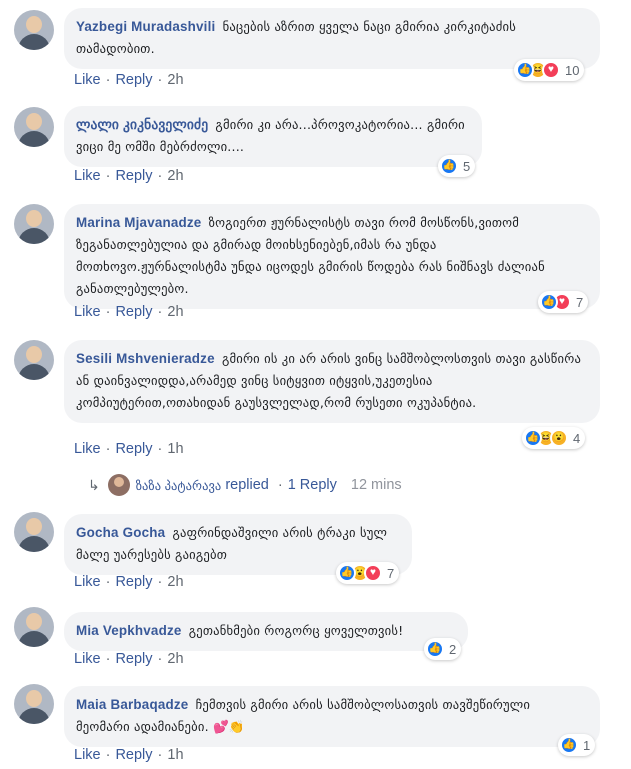  Describe the element at coordinates (559, 438) in the screenshot. I see `wow-icon: 😮` at that location.